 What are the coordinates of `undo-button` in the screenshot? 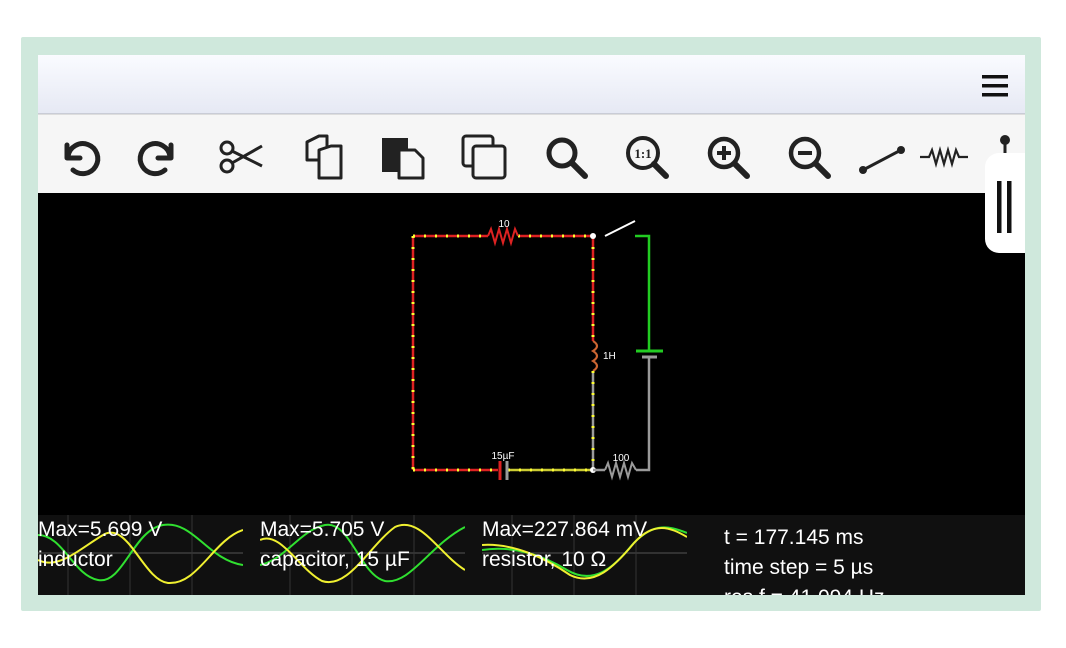 It's located at (78, 157).